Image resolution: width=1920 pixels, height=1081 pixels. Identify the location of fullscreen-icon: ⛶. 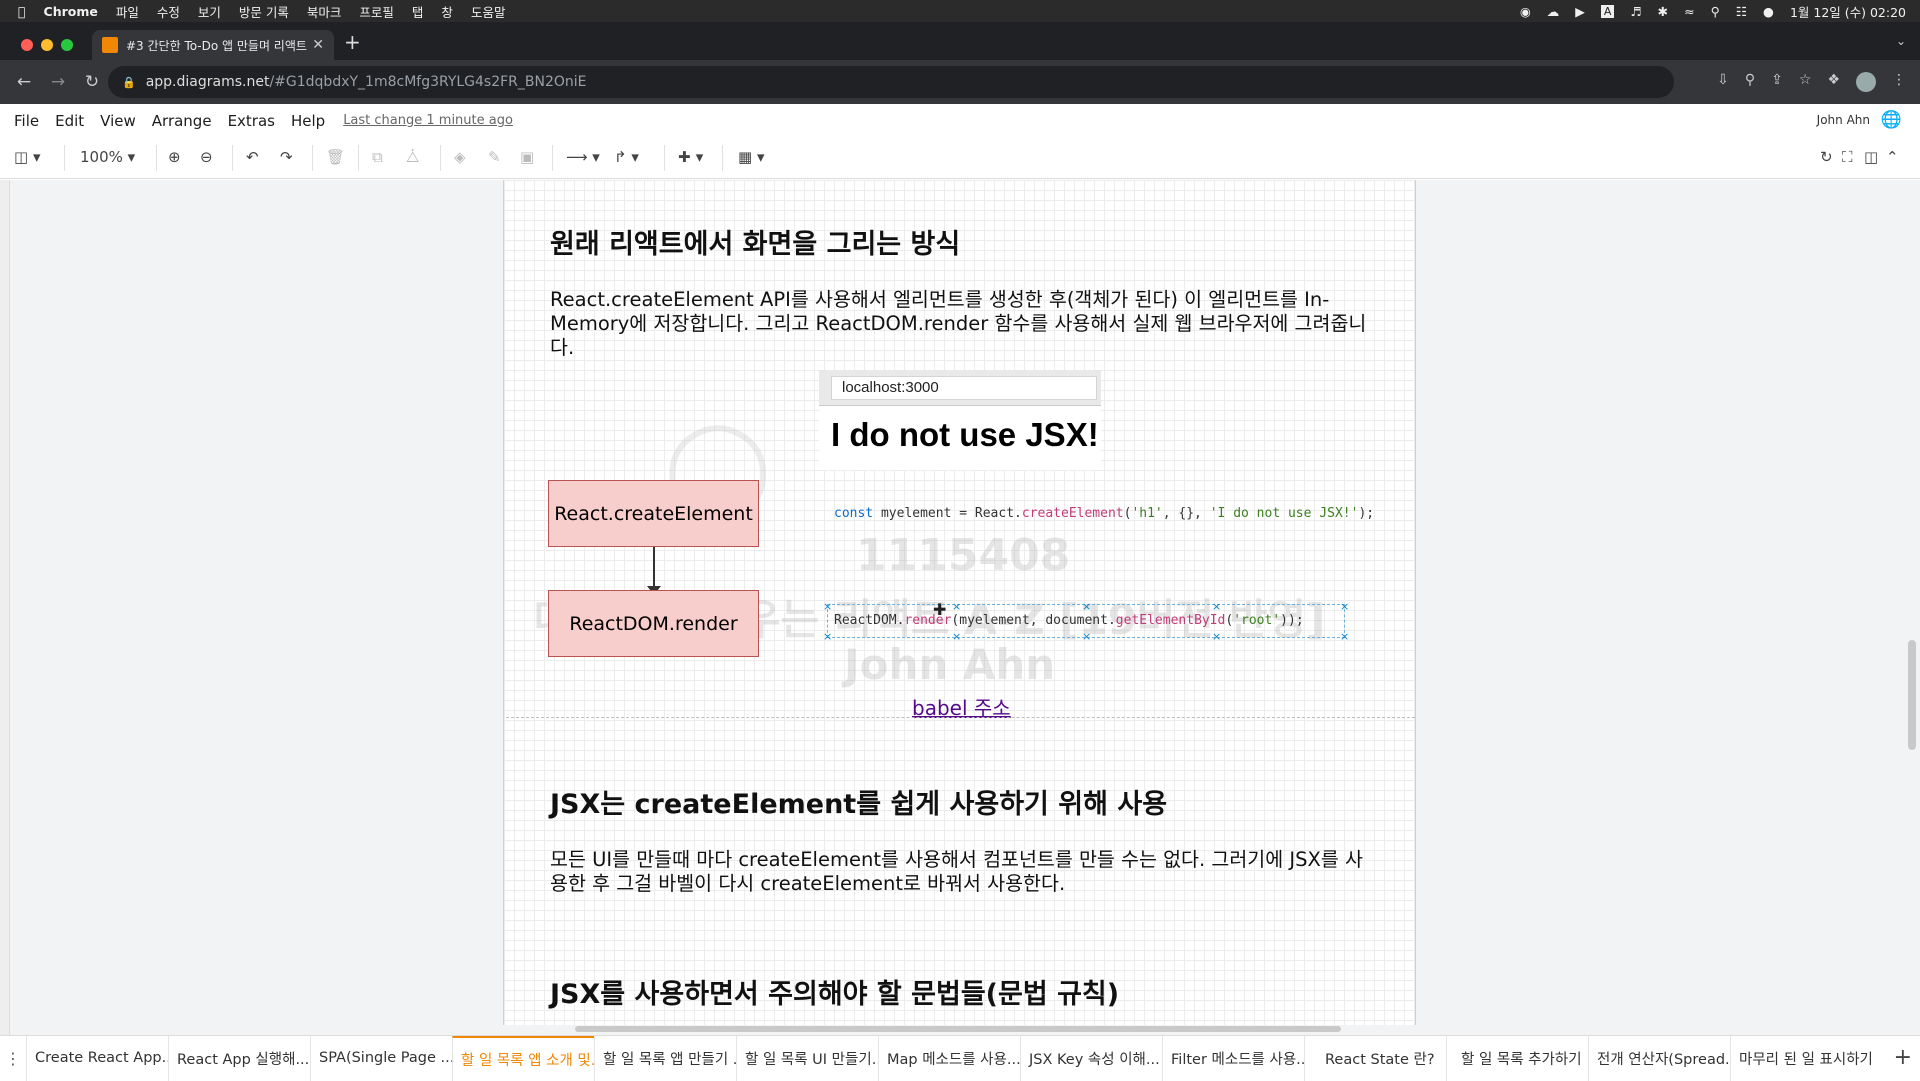
(1847, 157).